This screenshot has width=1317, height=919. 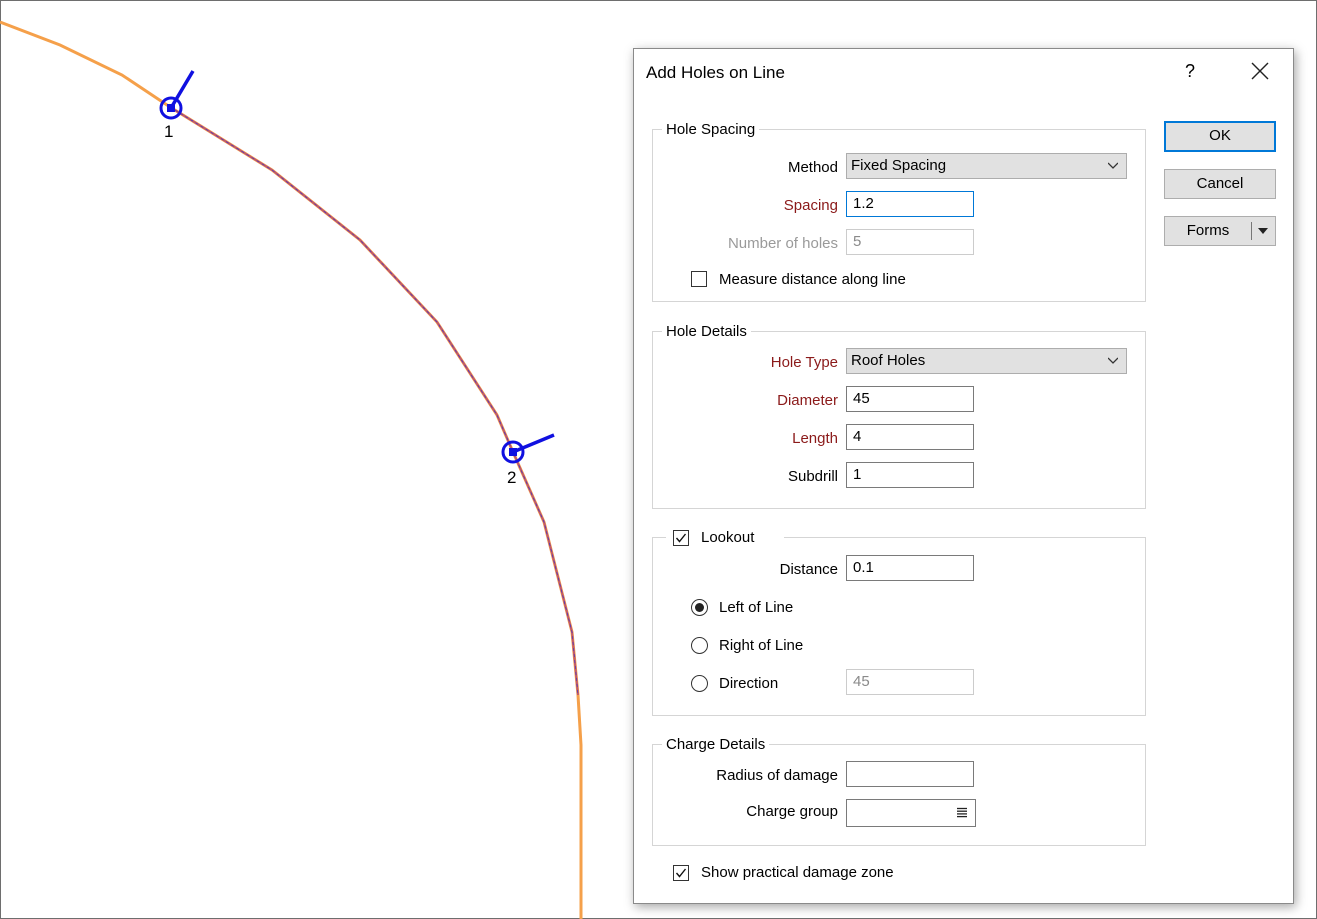 What do you see at coordinates (699, 607) in the screenshot?
I see `left-of-line-radio` at bounding box center [699, 607].